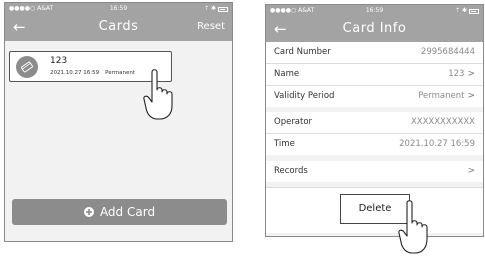 Image resolution: width=485 pixels, height=263 pixels. I want to click on row-label: Name, so click(287, 74).